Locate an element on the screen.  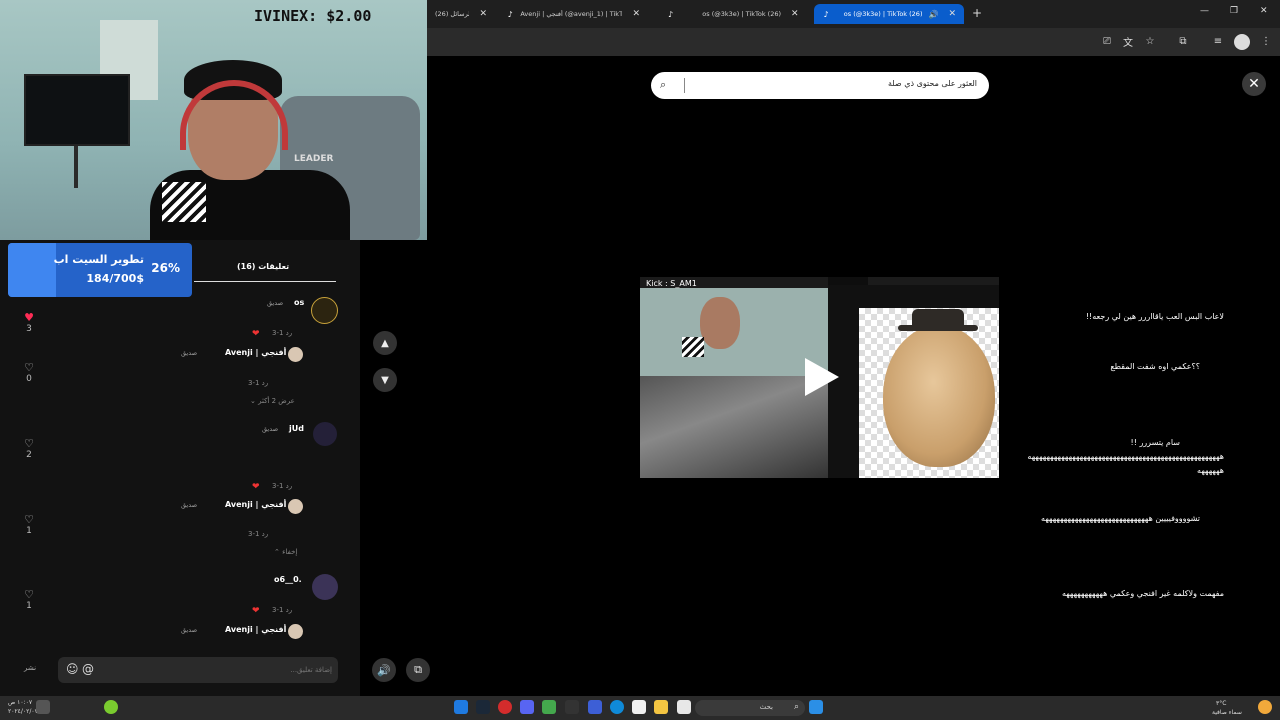
steam-icon is located at coordinates (483, 707).